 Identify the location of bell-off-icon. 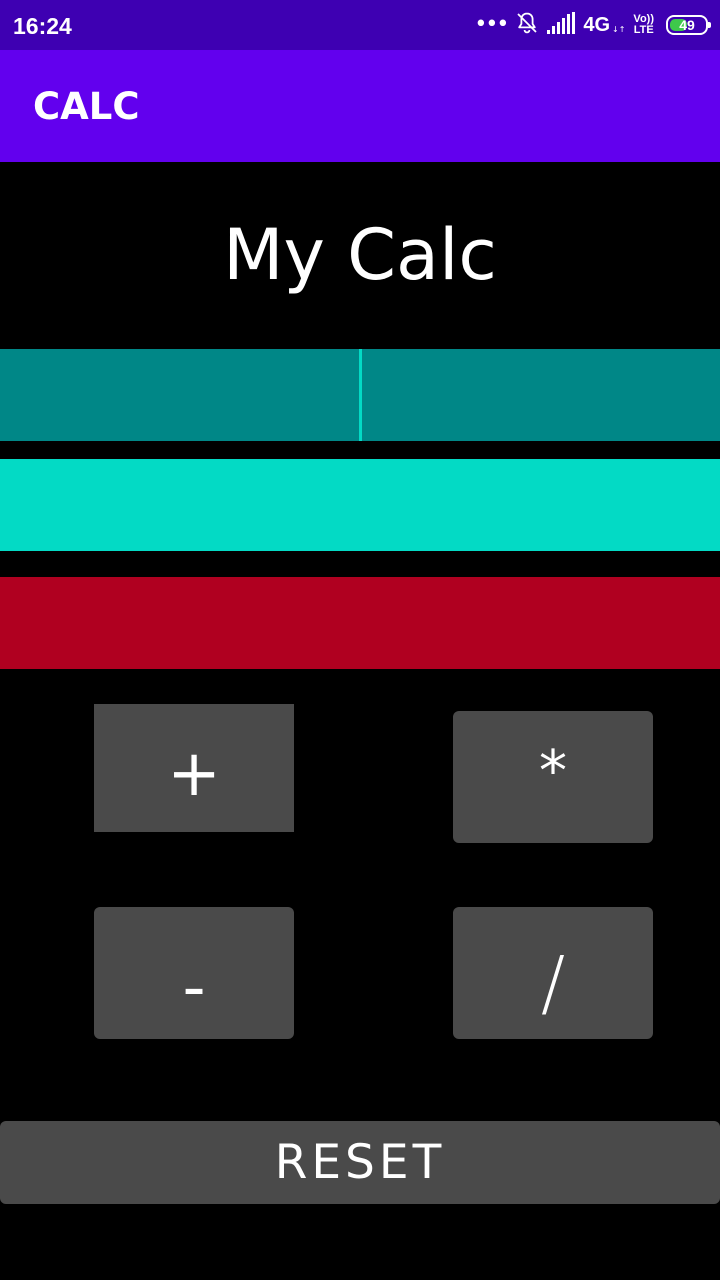
(527, 25).